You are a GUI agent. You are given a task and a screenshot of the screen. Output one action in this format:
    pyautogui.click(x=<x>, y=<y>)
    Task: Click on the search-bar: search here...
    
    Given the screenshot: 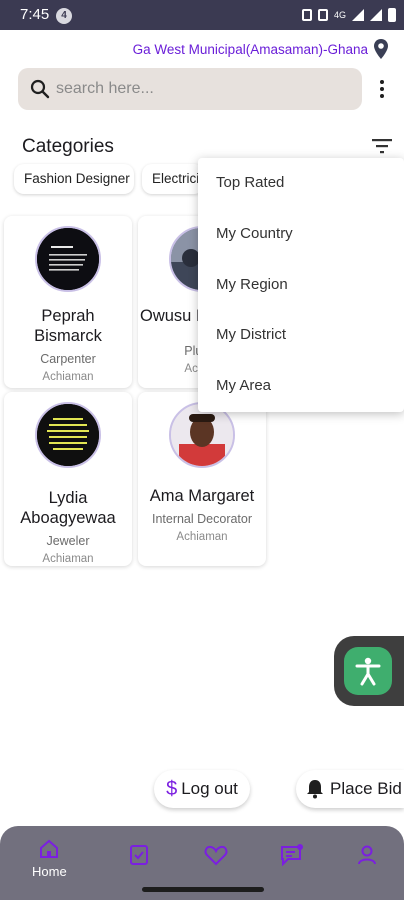 What is the action you would take?
    pyautogui.click(x=190, y=89)
    